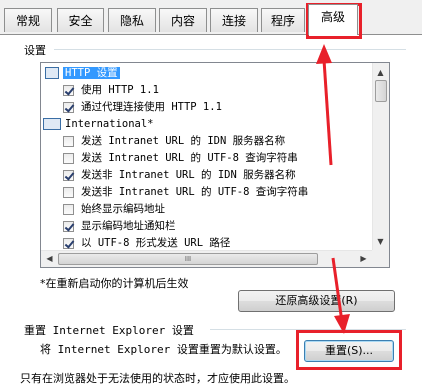 The width and height of the screenshot is (422, 387). Describe the element at coordinates (342, 324) in the screenshot. I see `arrow-head-down-icon` at that location.